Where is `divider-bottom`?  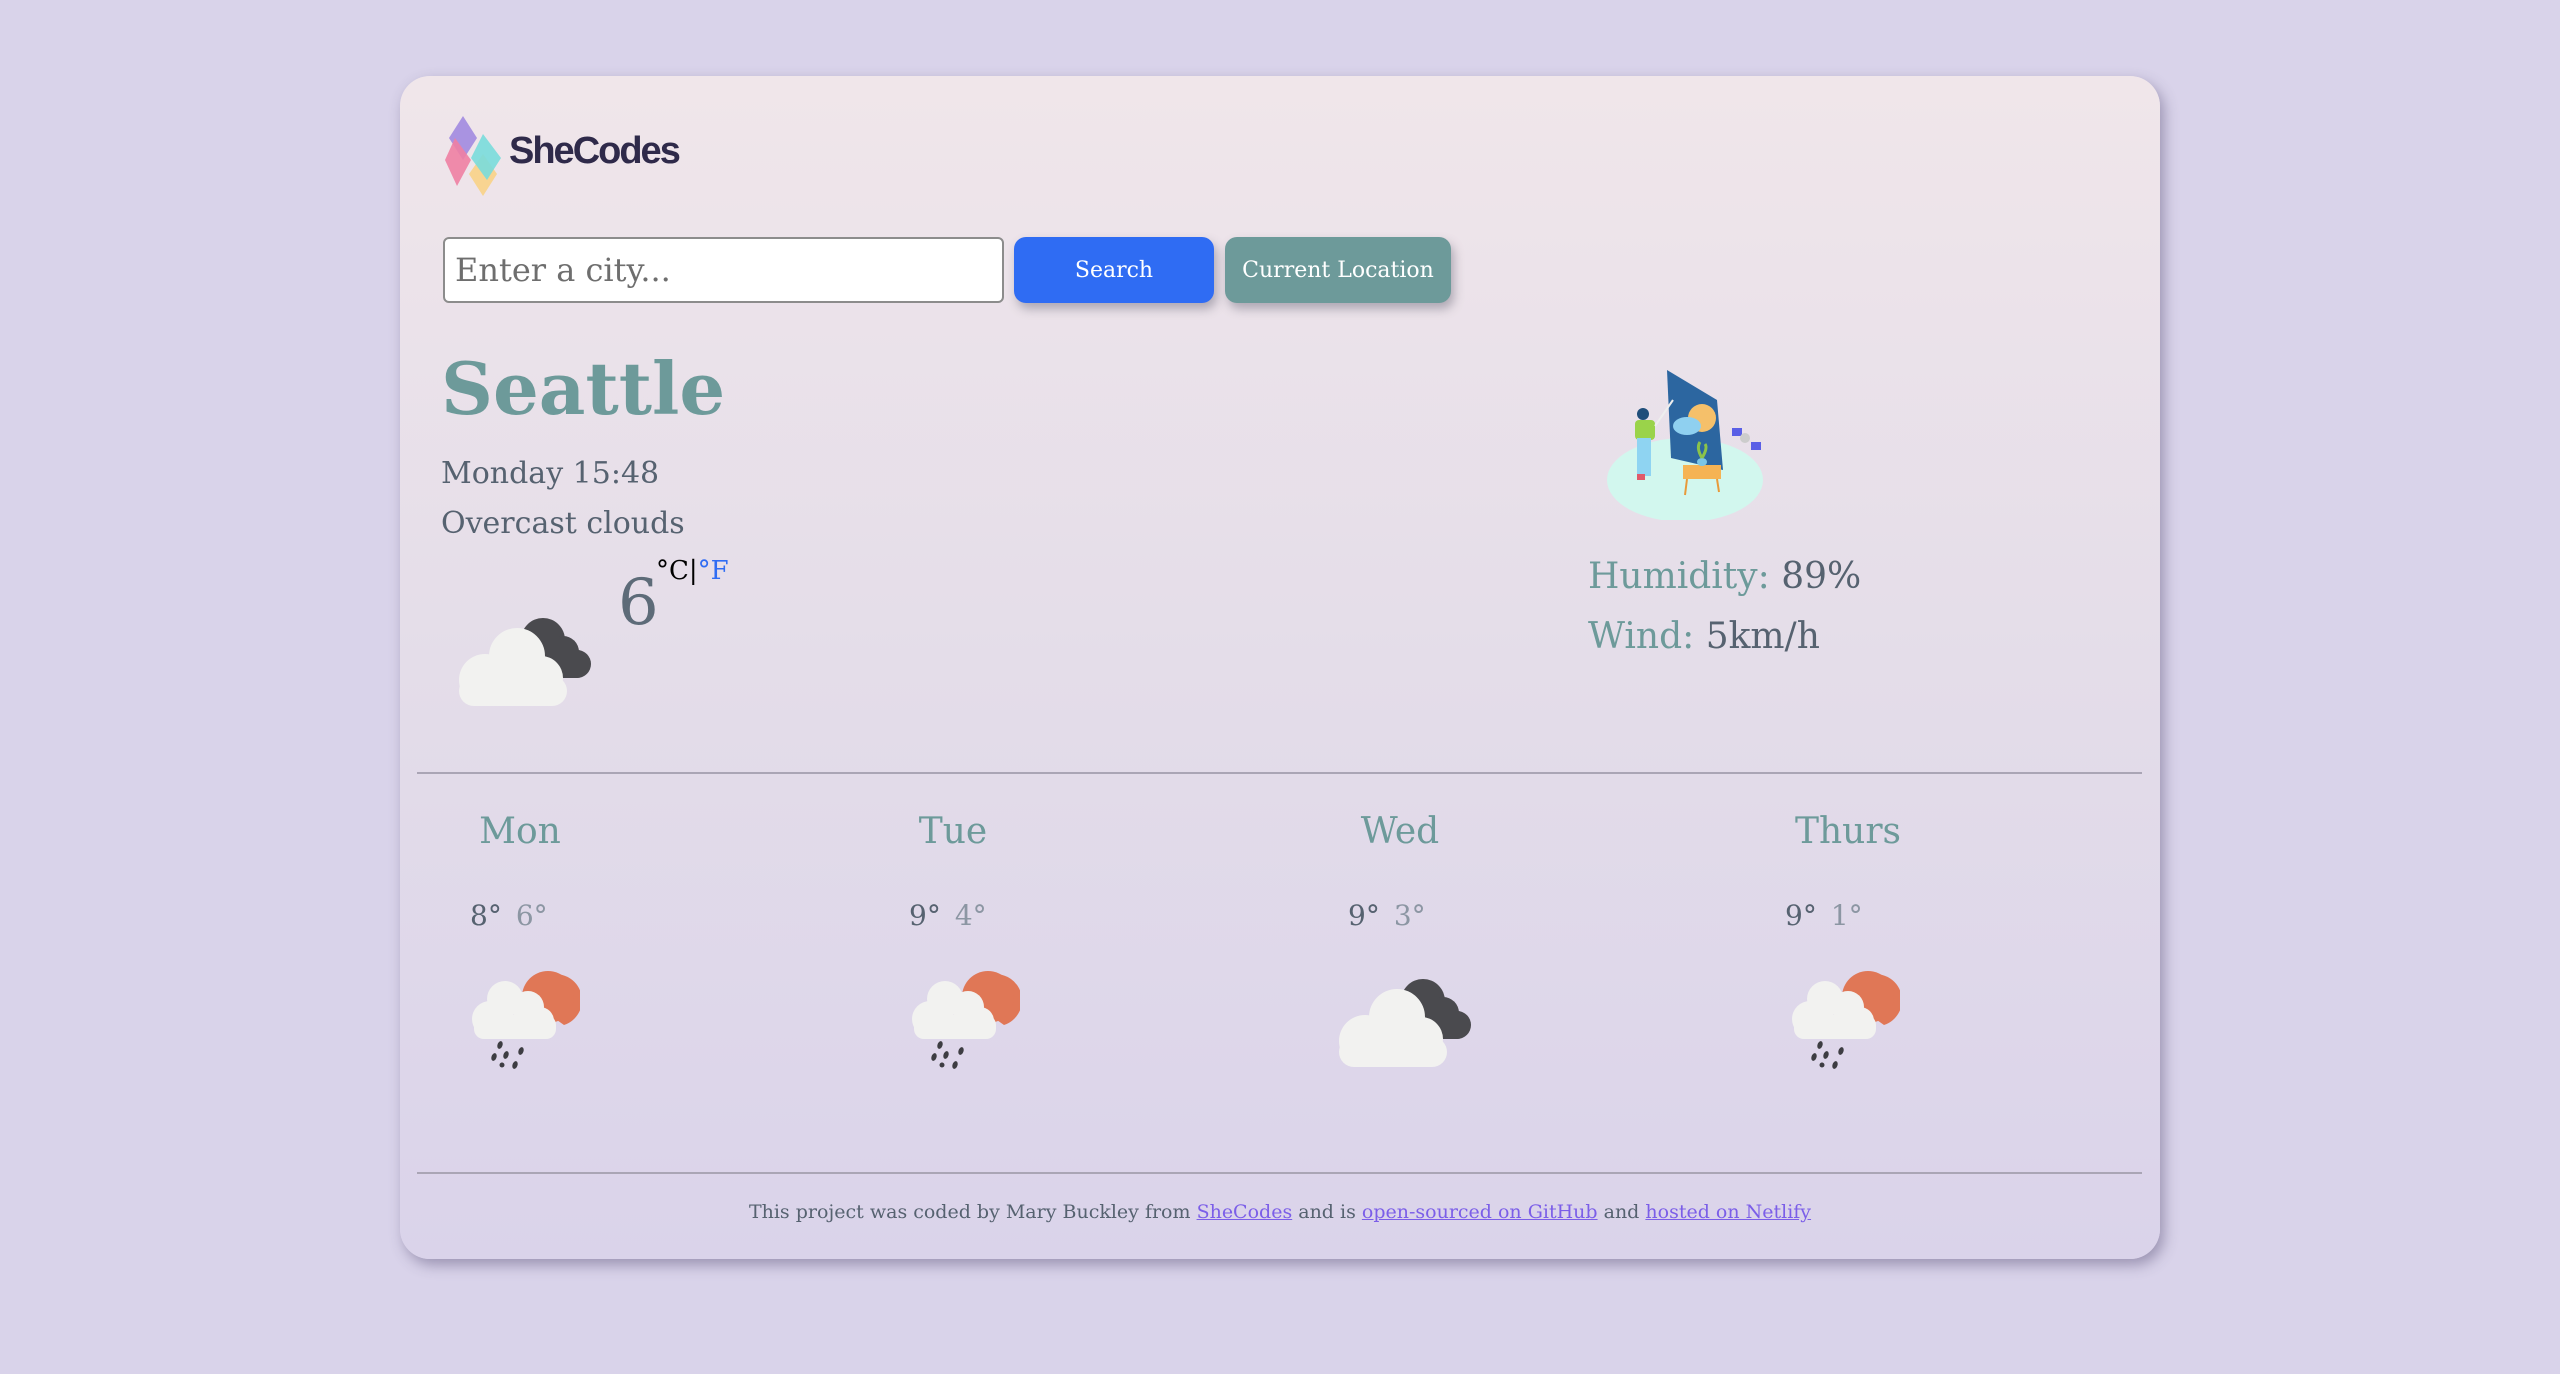
divider-bottom is located at coordinates (1279, 1173).